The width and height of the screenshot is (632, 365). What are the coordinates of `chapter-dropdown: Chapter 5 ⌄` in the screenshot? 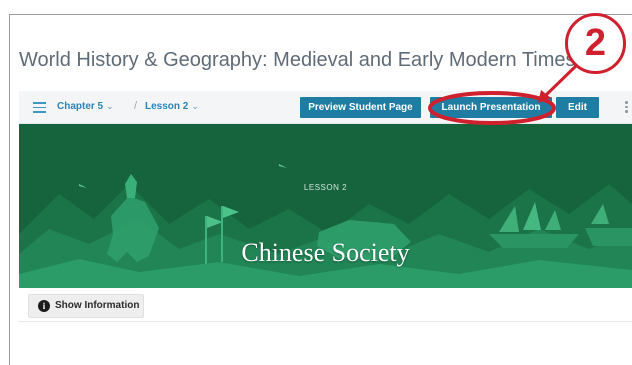 It's located at (85, 106).